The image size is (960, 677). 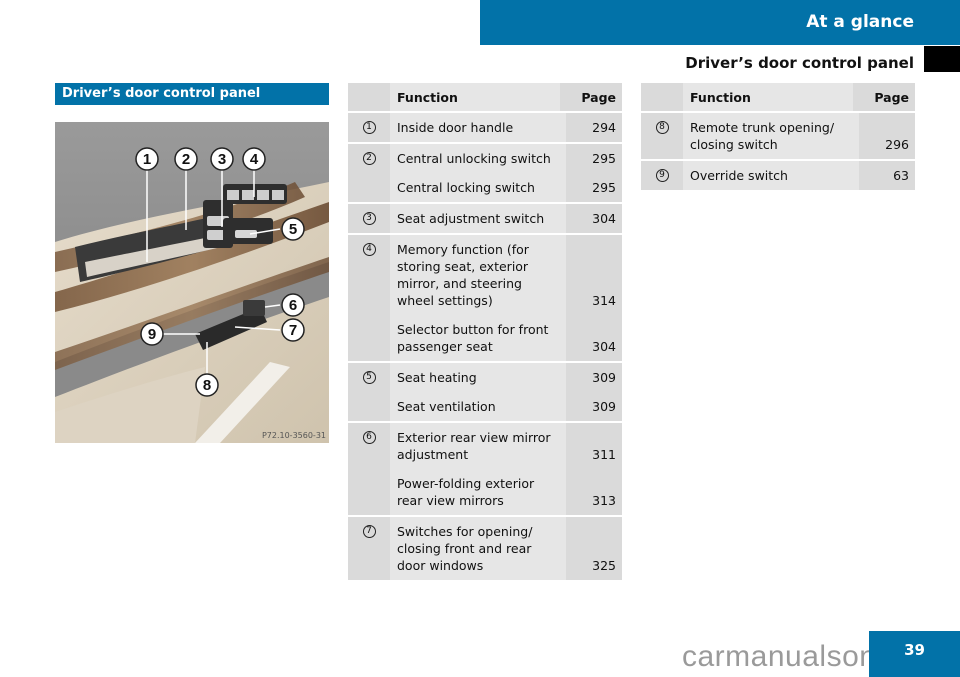 What do you see at coordinates (604, 127) in the screenshot?
I see `page-reference: 294` at bounding box center [604, 127].